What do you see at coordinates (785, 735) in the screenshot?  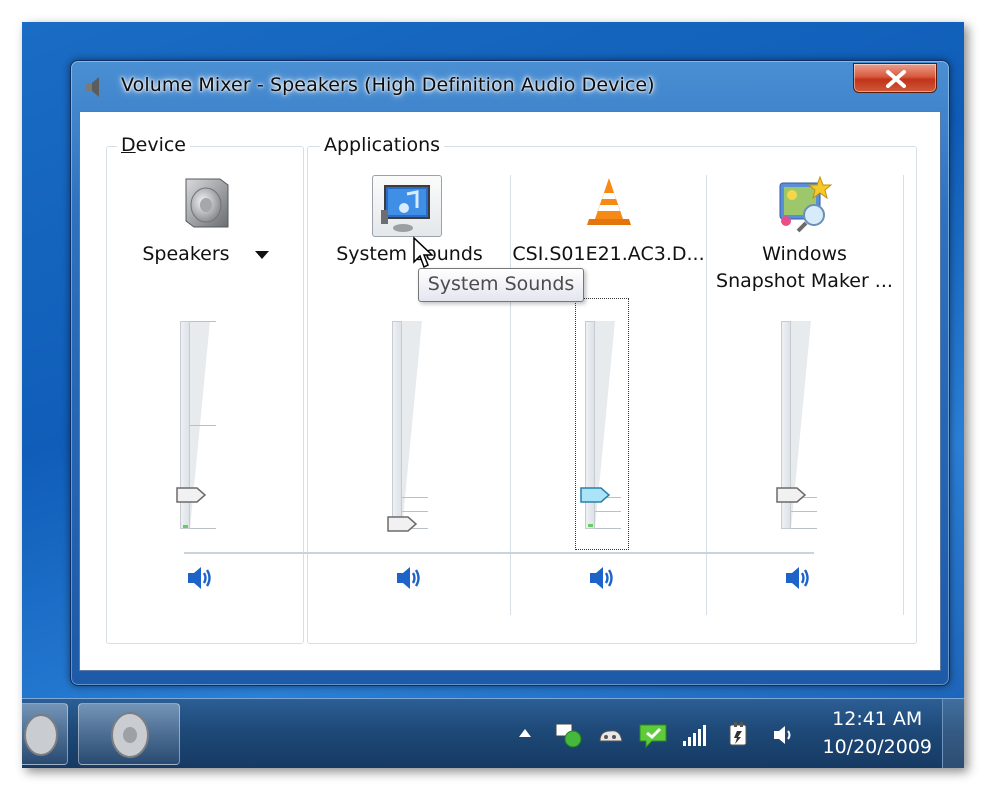 I see `volume-tray-icon` at bounding box center [785, 735].